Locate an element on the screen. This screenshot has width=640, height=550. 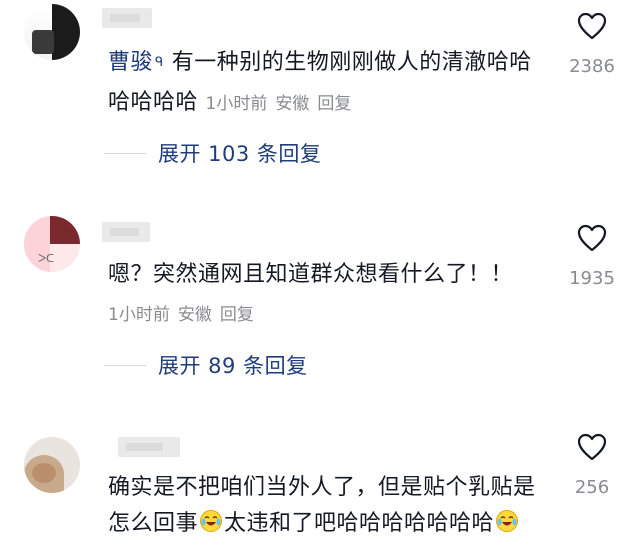
comment-text-line-2a: 怎么回事 is located at coordinates (153, 523).